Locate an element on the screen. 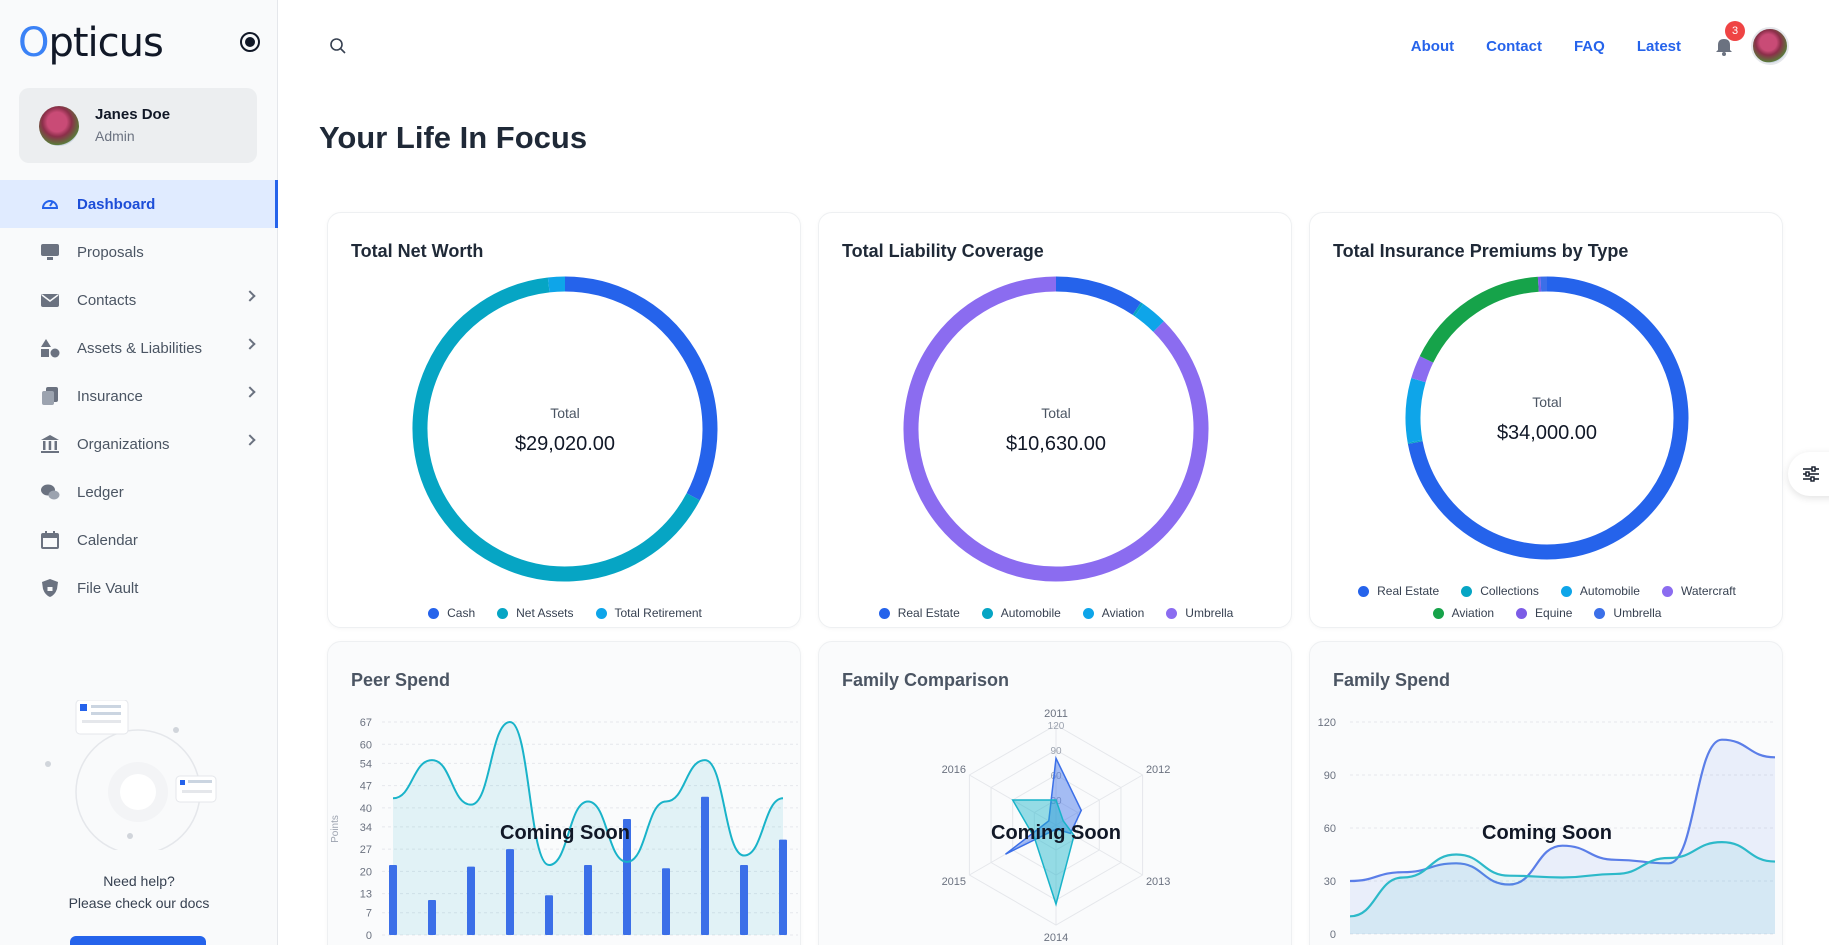 The height and width of the screenshot is (945, 1829). area-chart: 0306090120 is located at coordinates (1547, 829).